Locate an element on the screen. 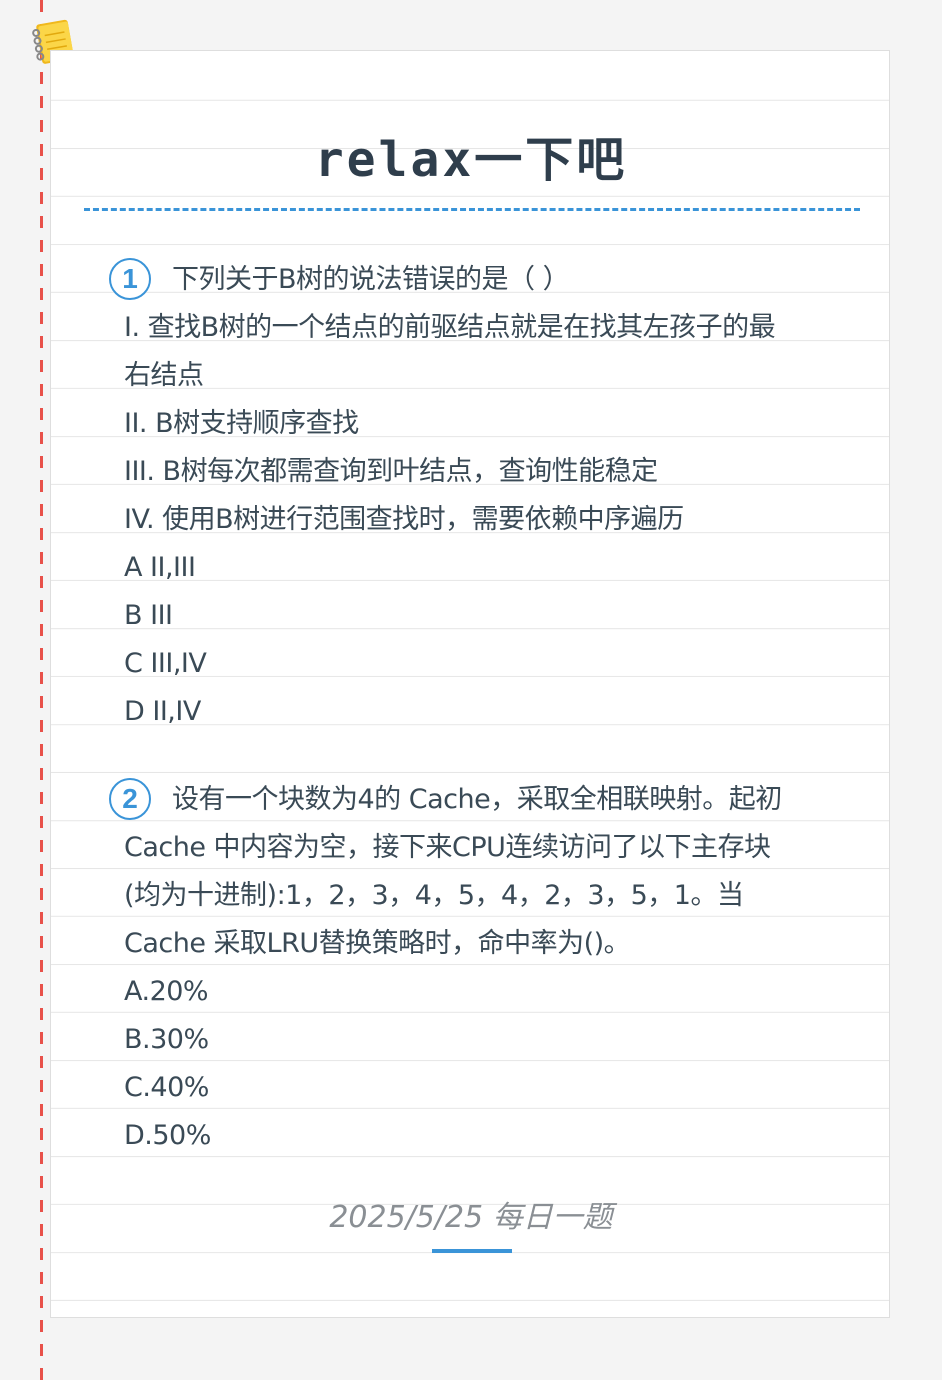 The image size is (942, 1380). question-1-statement-4: IV. 使用B树进行范围查找时，需要依赖中序遍历 is located at coordinates (404, 519).